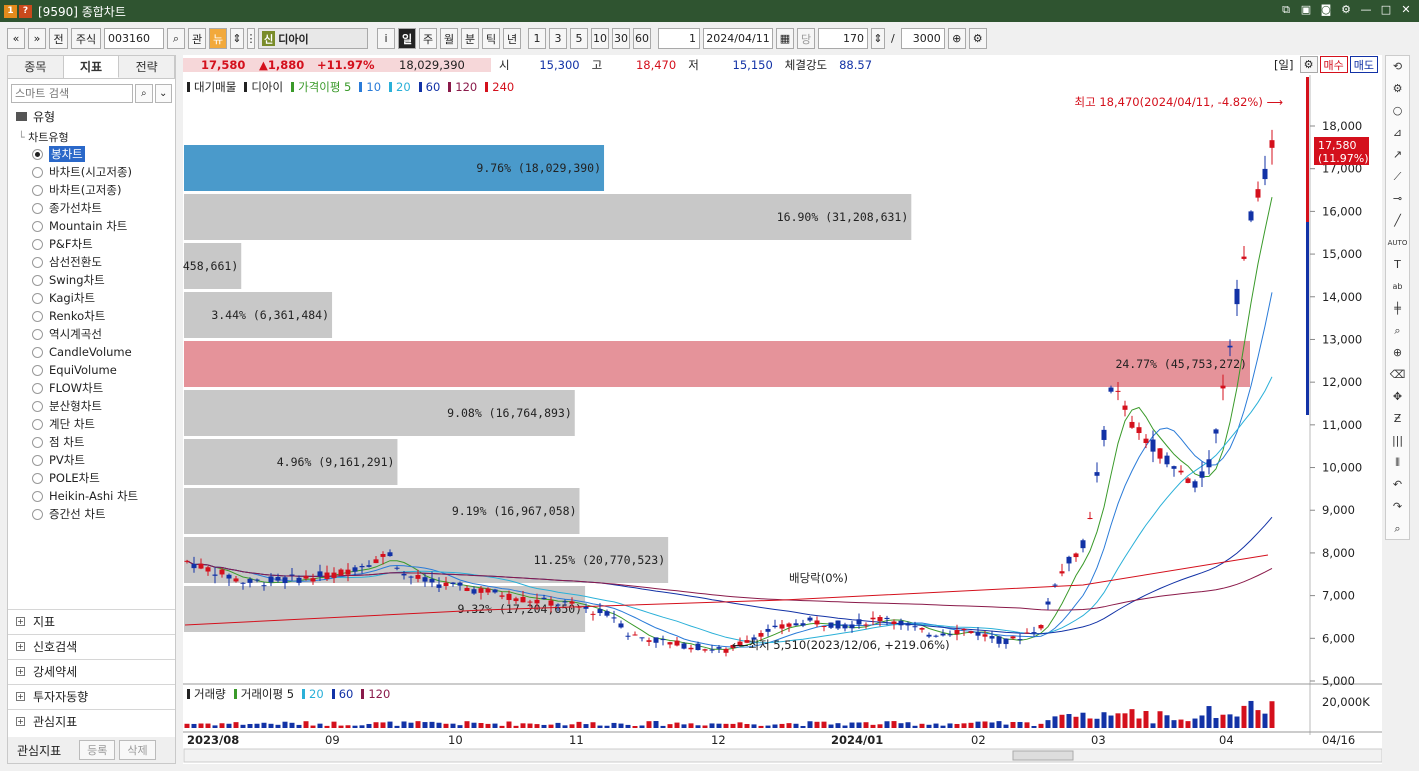 Image resolution: width=1419 pixels, height=771 pixels. What do you see at coordinates (91, 316) in the screenshot?
I see `chart-type-option: Renko차트` at bounding box center [91, 316].